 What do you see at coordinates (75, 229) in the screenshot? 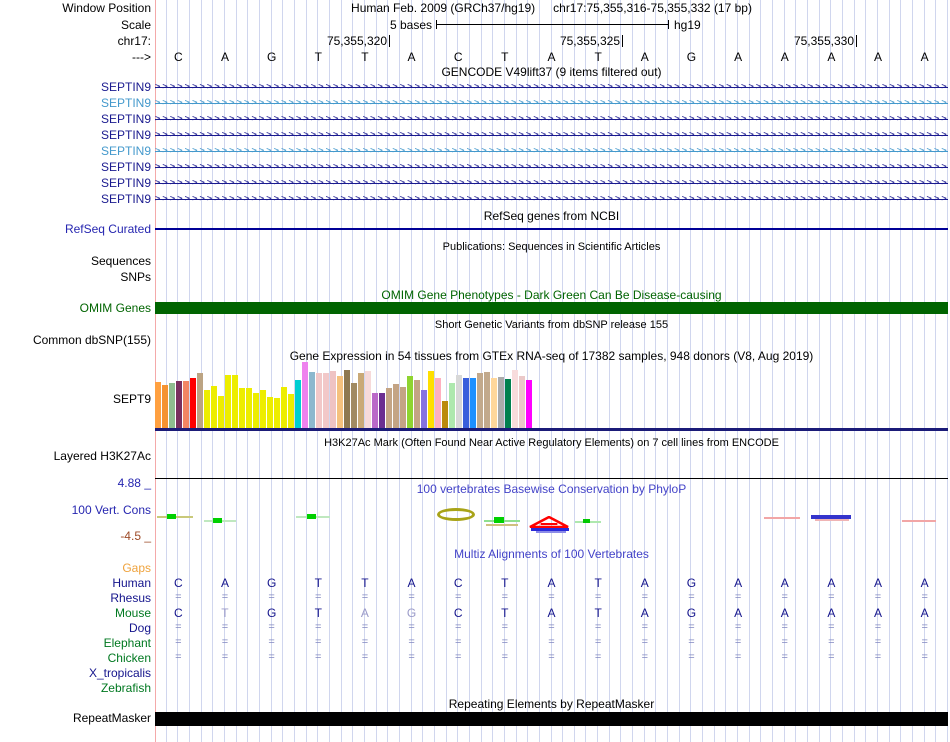
I see `refseq-curated-label: RefSeq Curated` at bounding box center [75, 229].